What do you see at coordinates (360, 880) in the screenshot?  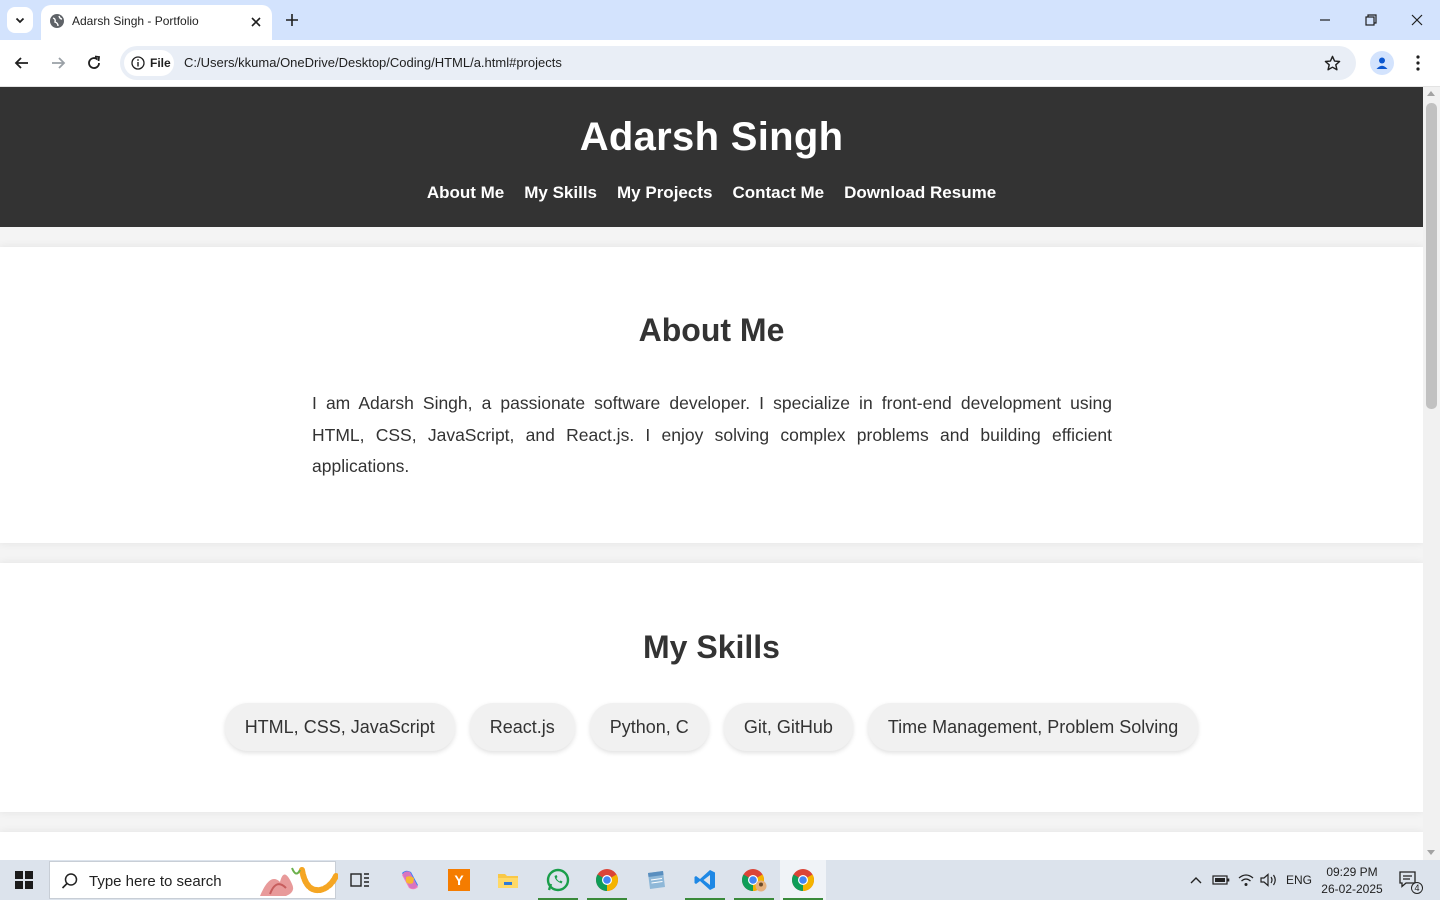 I see `task-view-icon` at bounding box center [360, 880].